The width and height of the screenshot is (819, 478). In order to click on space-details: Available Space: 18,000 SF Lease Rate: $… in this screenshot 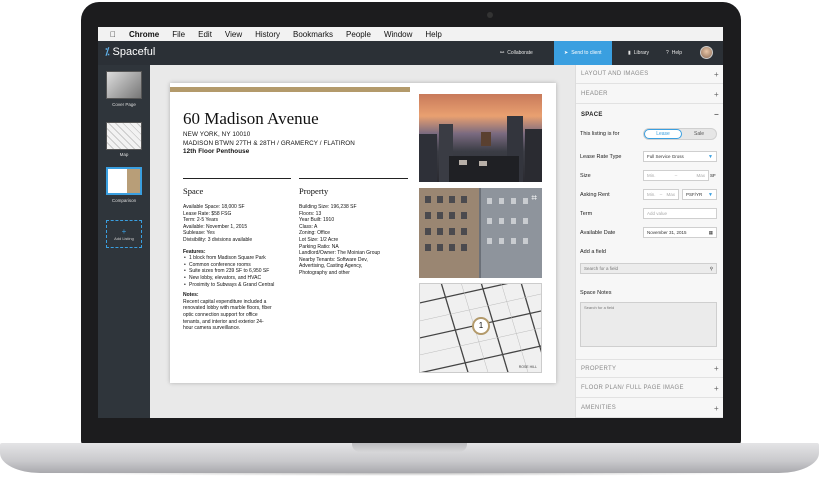, I will do `click(239, 268)`.